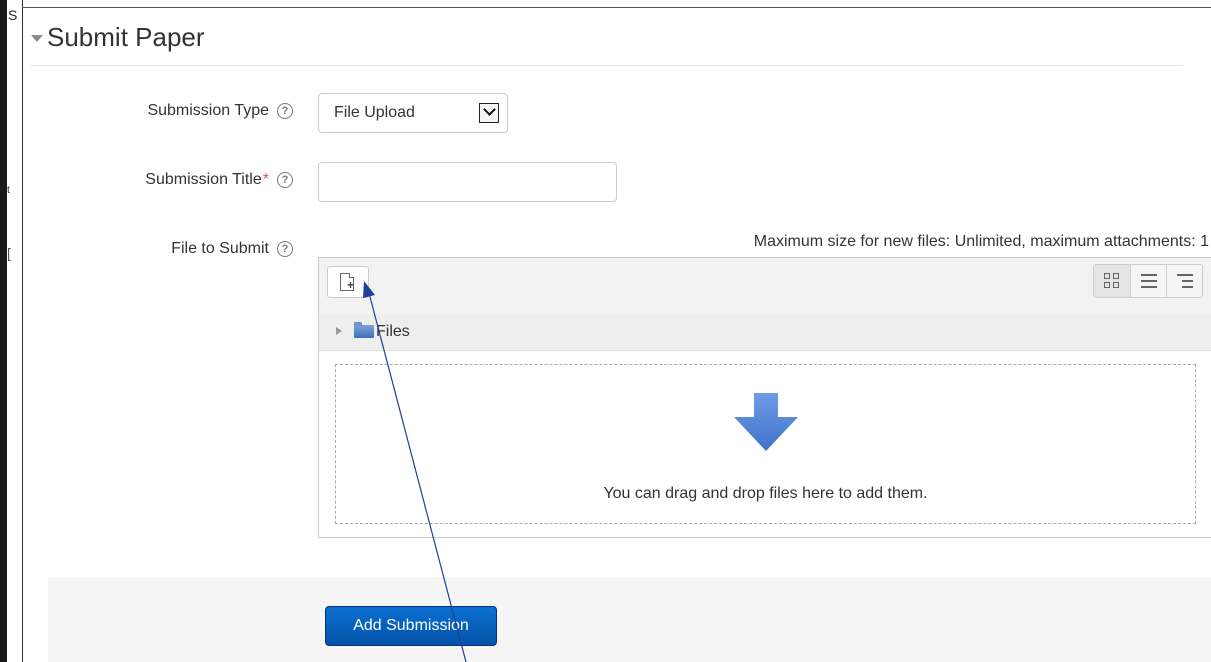 This screenshot has height=662, width=1211. What do you see at coordinates (3, 331) in the screenshot?
I see `window-edge-bar` at bounding box center [3, 331].